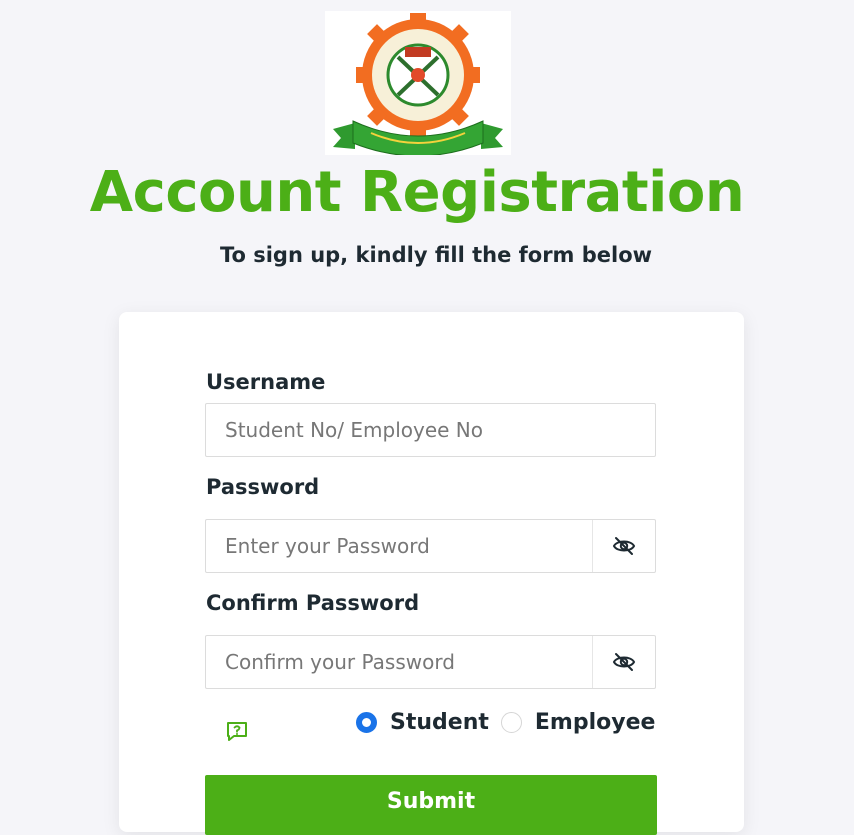 Image resolution: width=854 pixels, height=835 pixels. I want to click on password-field-box, so click(430, 546).